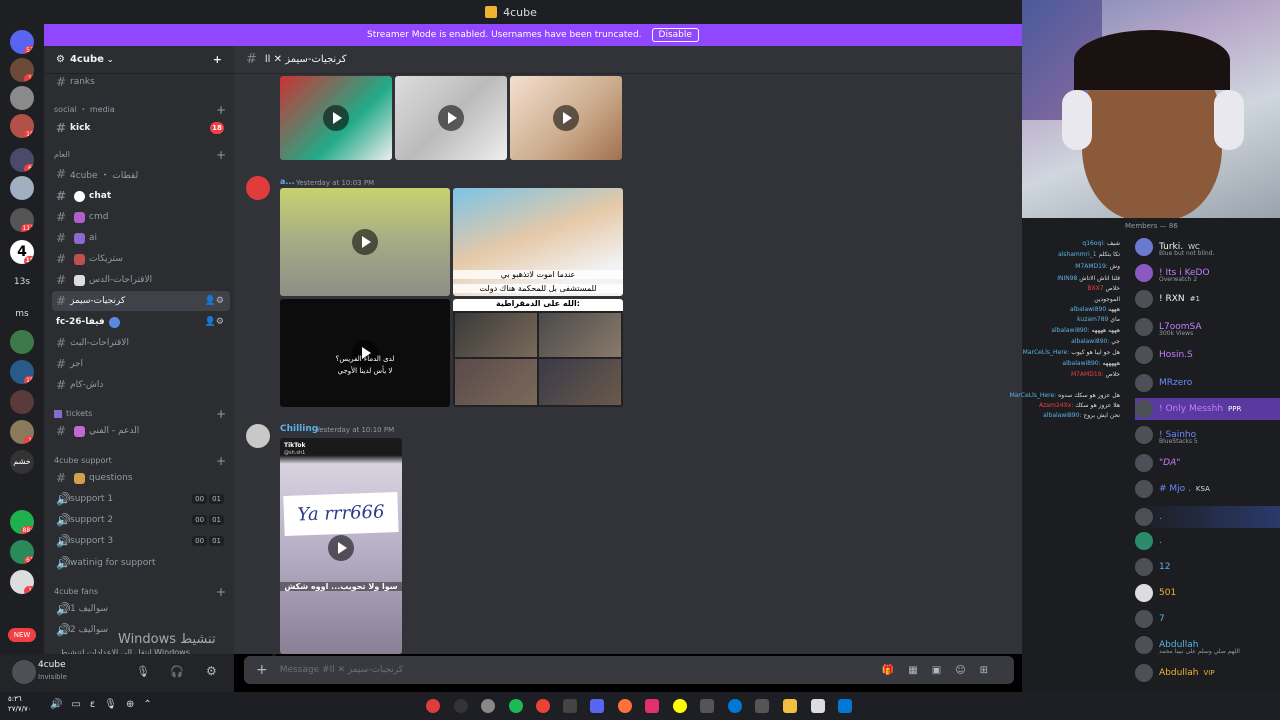 Image resolution: width=1280 pixels, height=720 pixels. What do you see at coordinates (139, 60) in the screenshot?
I see `server-header: ⚙ 4cube ⌄ +` at bounding box center [139, 60].